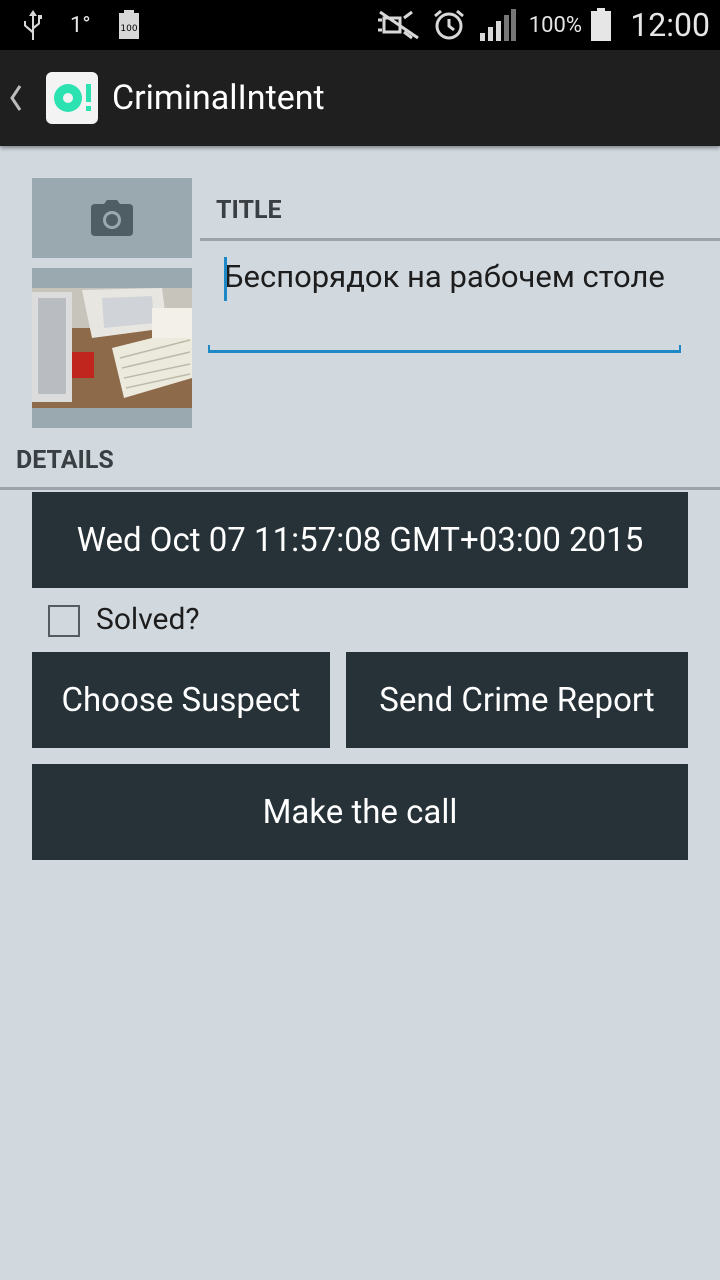 Image resolution: width=720 pixels, height=1280 pixels. What do you see at coordinates (517, 700) in the screenshot?
I see `send-crime-report-button: Send Crime Report` at bounding box center [517, 700].